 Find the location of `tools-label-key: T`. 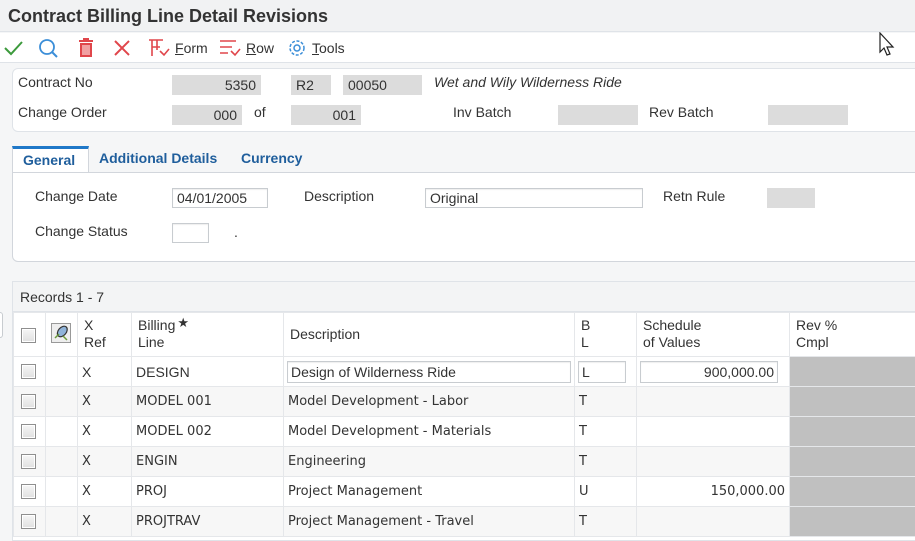

tools-label-key: T is located at coordinates (315, 48).